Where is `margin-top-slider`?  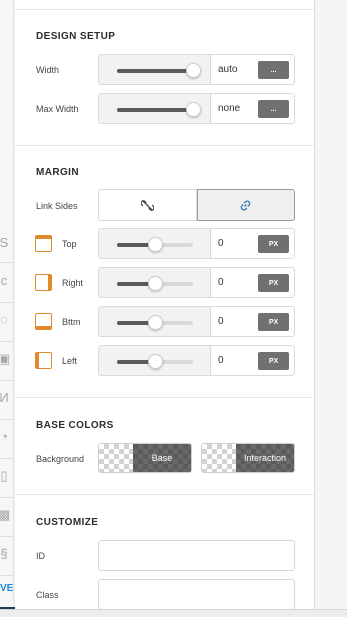
margin-top-slider is located at coordinates (155, 243).